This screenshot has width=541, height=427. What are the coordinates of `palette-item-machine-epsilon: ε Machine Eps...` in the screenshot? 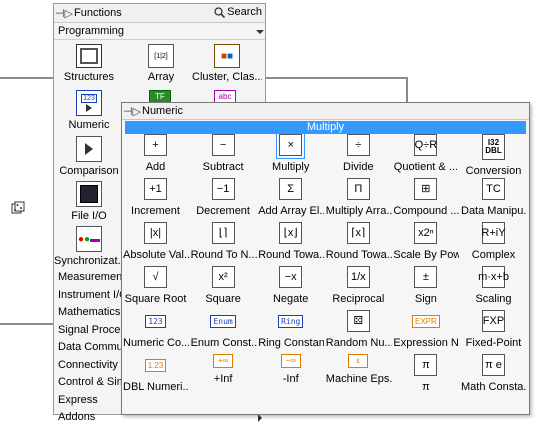 It's located at (358, 369).